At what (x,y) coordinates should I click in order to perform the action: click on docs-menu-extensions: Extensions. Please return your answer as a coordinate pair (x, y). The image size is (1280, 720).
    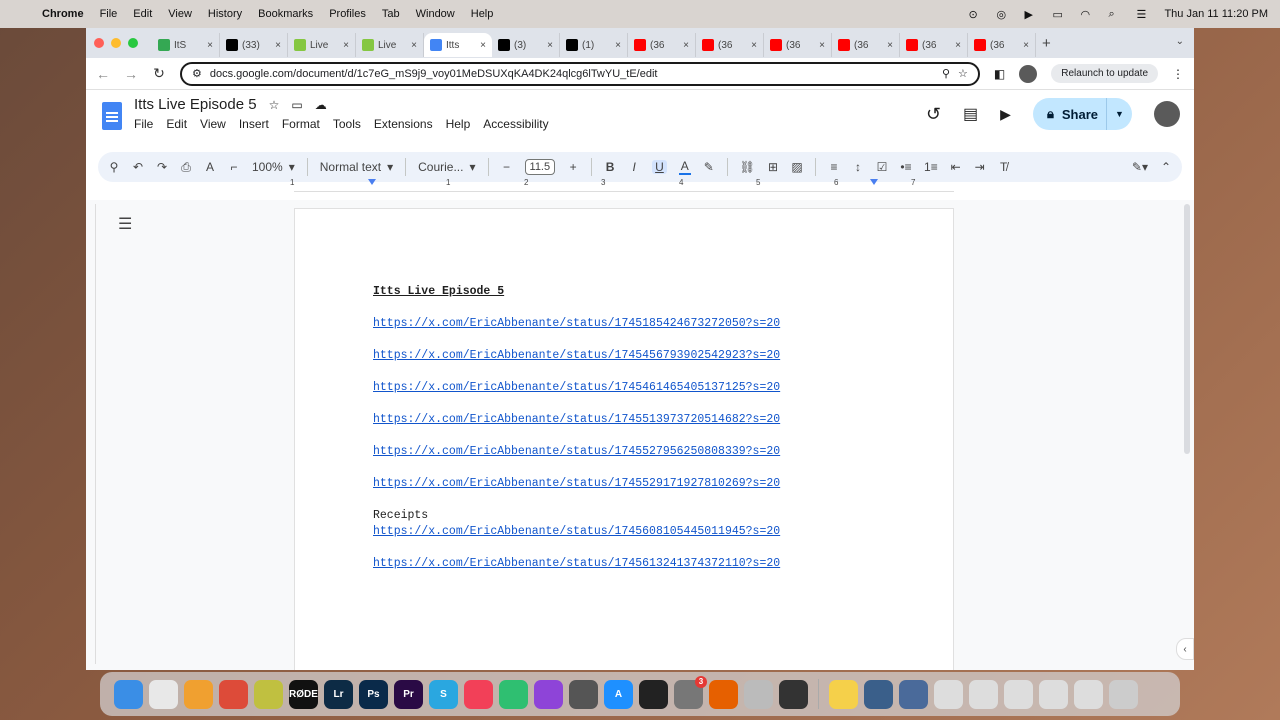
    Looking at the image, I should click on (403, 124).